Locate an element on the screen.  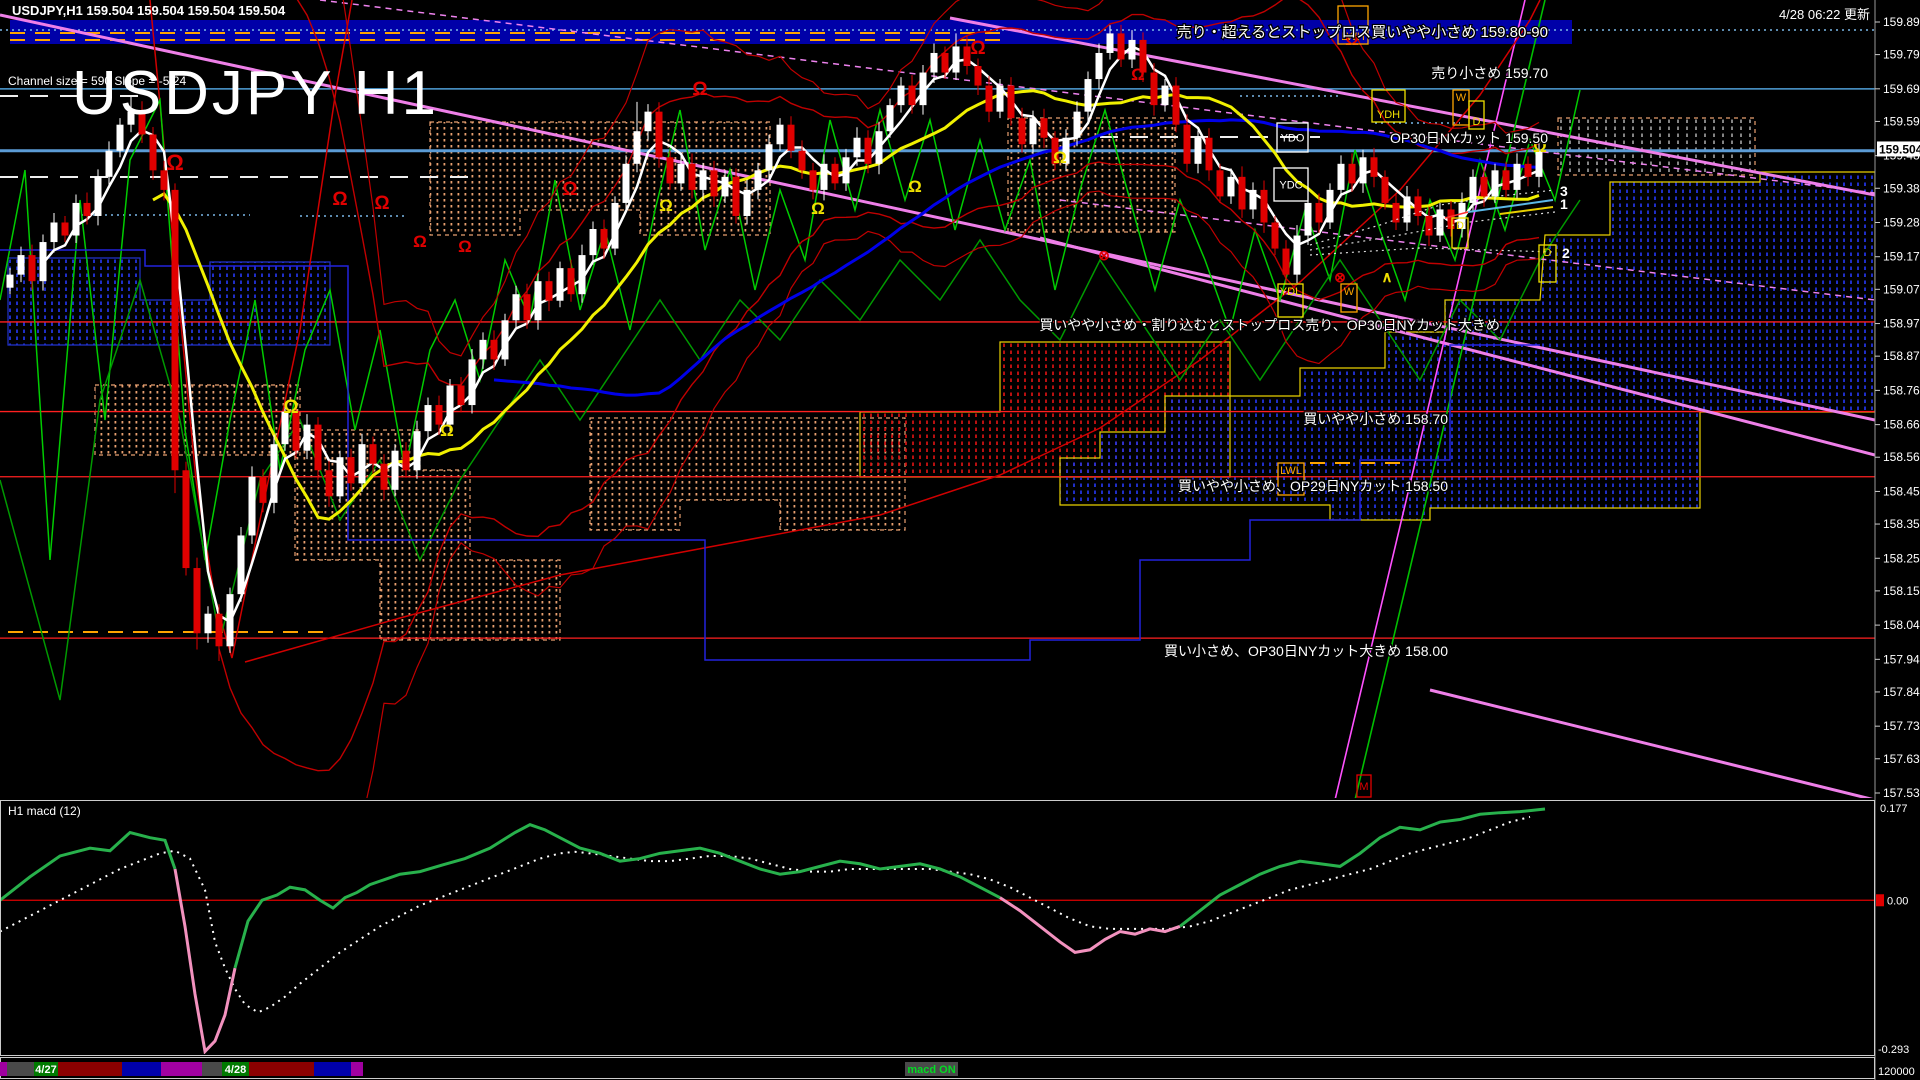
svg-text: 158.970 is located at coordinates (1901, 324).